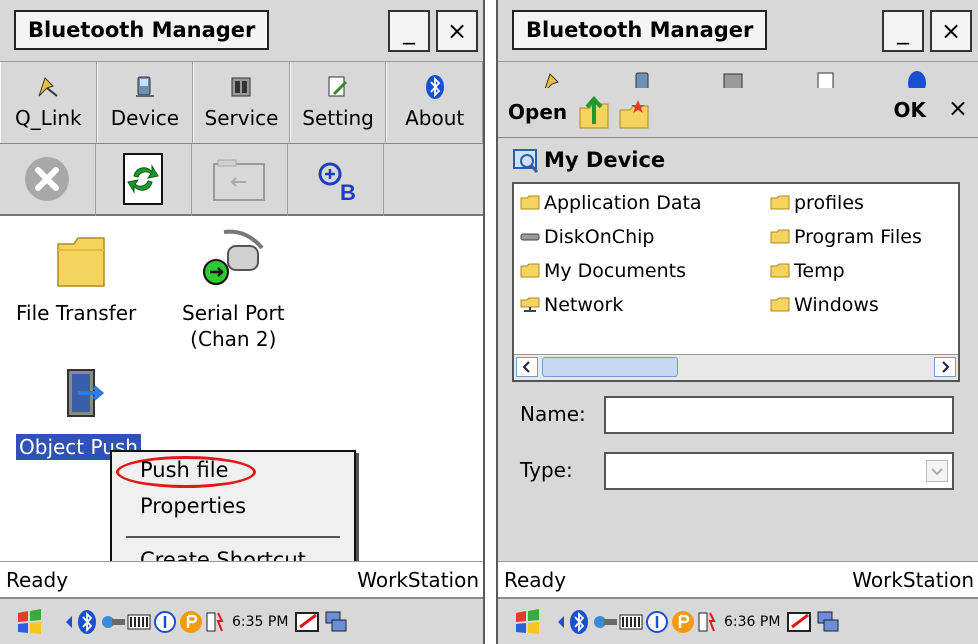  What do you see at coordinates (490, 322) in the screenshot?
I see `screen-separator` at bounding box center [490, 322].